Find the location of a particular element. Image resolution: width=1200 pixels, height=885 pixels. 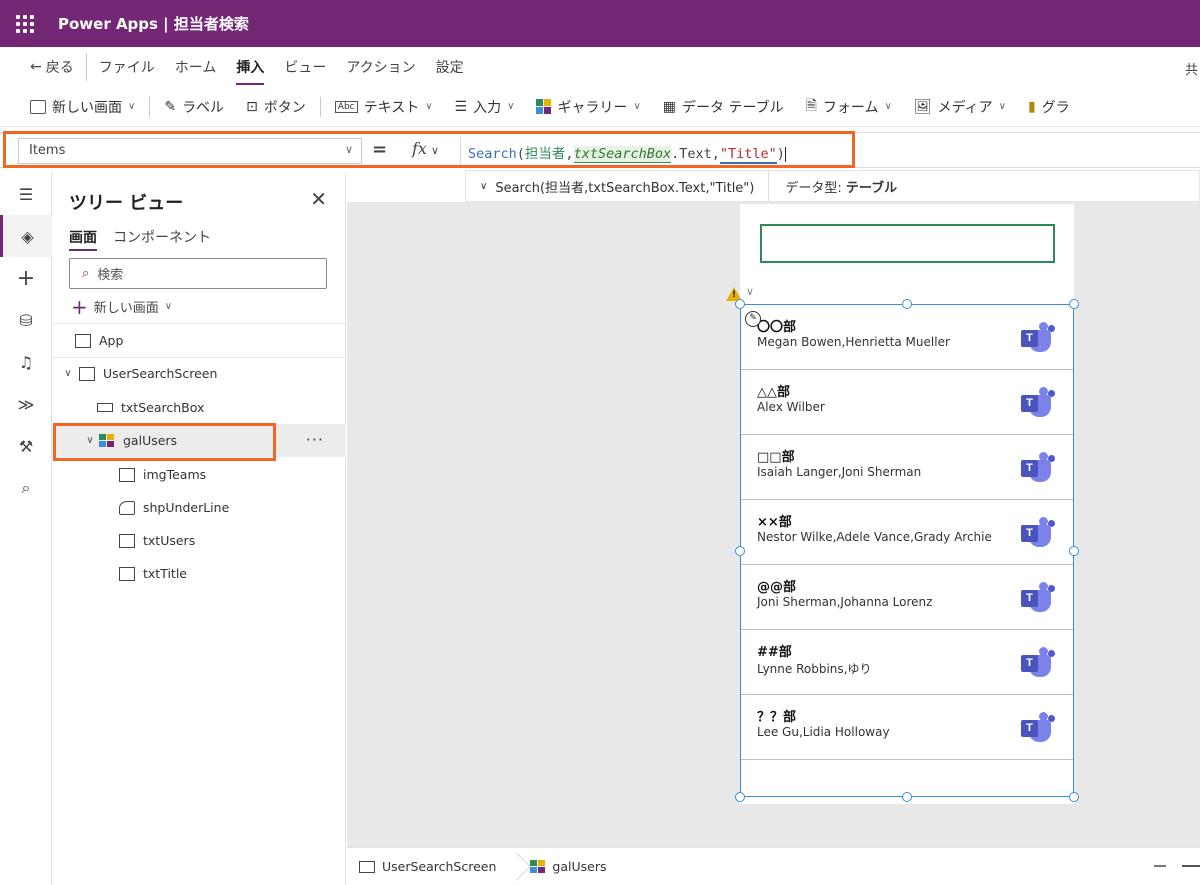

left-rail: ☰ ◈ + ⛁ ♫ ≫ ⚒ ⌕ is located at coordinates (26, 529).